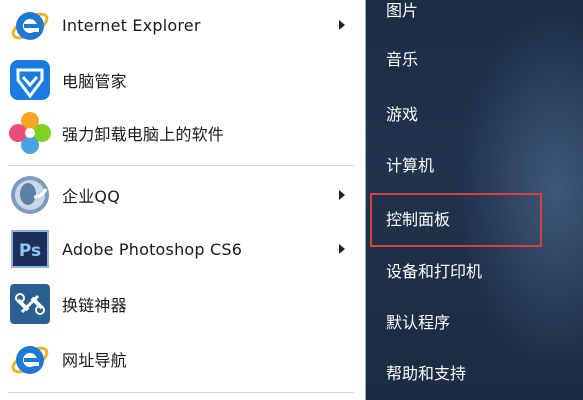  I want to click on program-label: 强力卸载电脑上的软件, so click(143, 134).